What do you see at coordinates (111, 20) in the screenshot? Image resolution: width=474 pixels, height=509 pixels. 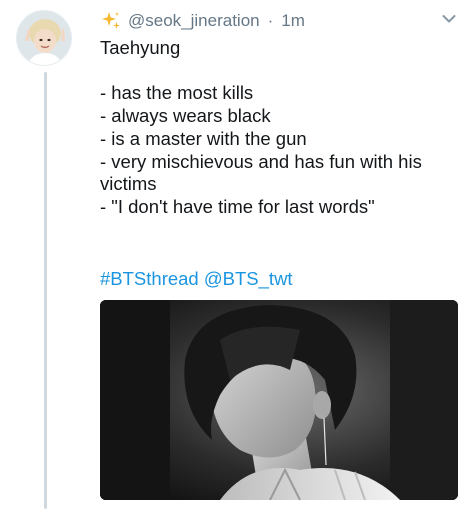 I see `sparkle-badge-icon` at bounding box center [111, 20].